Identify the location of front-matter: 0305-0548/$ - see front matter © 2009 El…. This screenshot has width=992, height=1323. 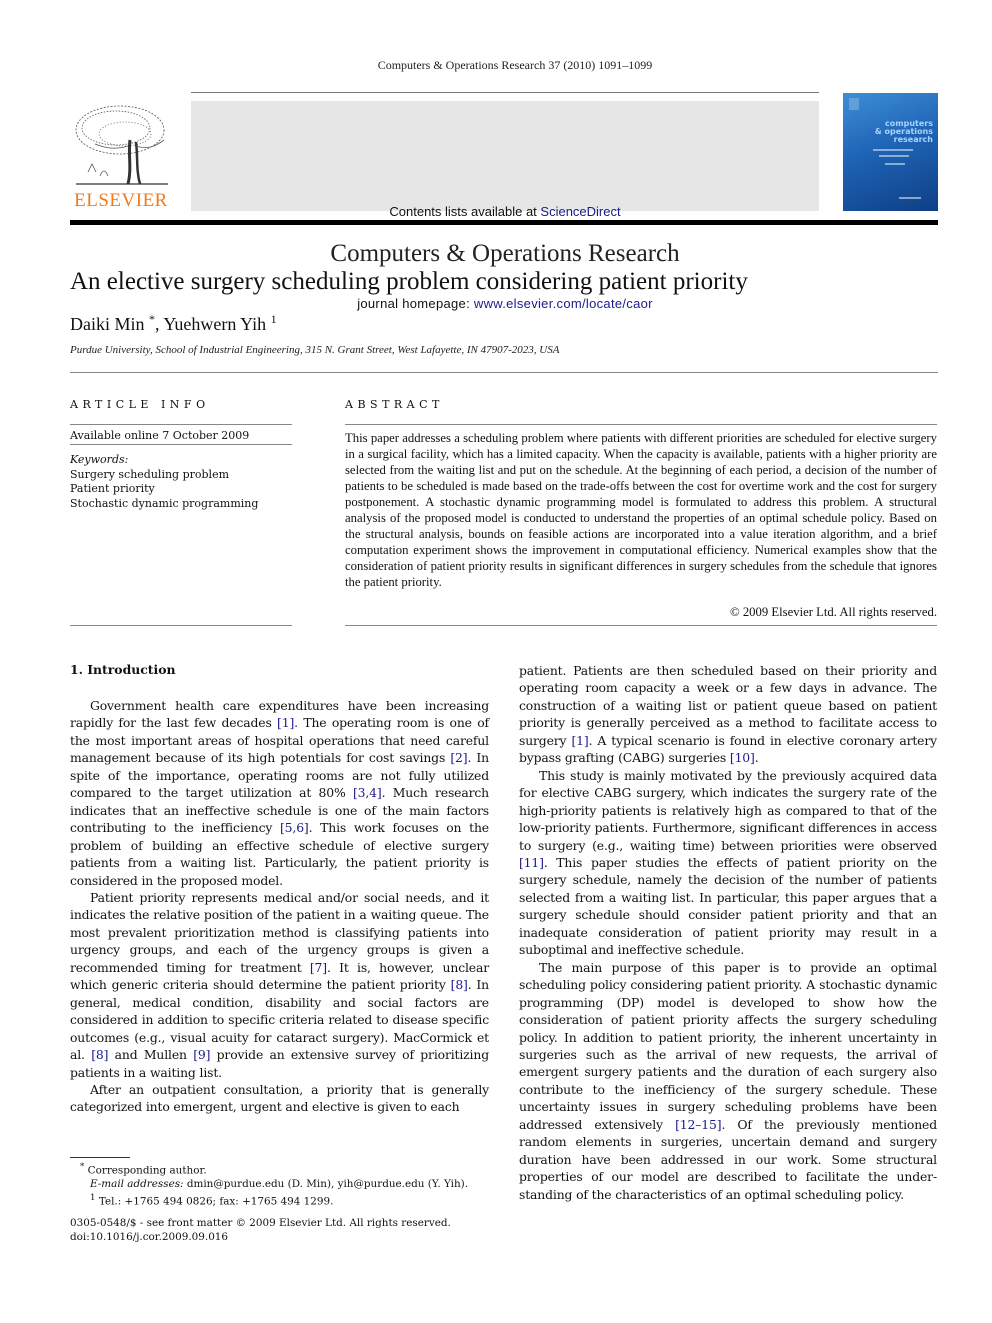
(260, 1230).